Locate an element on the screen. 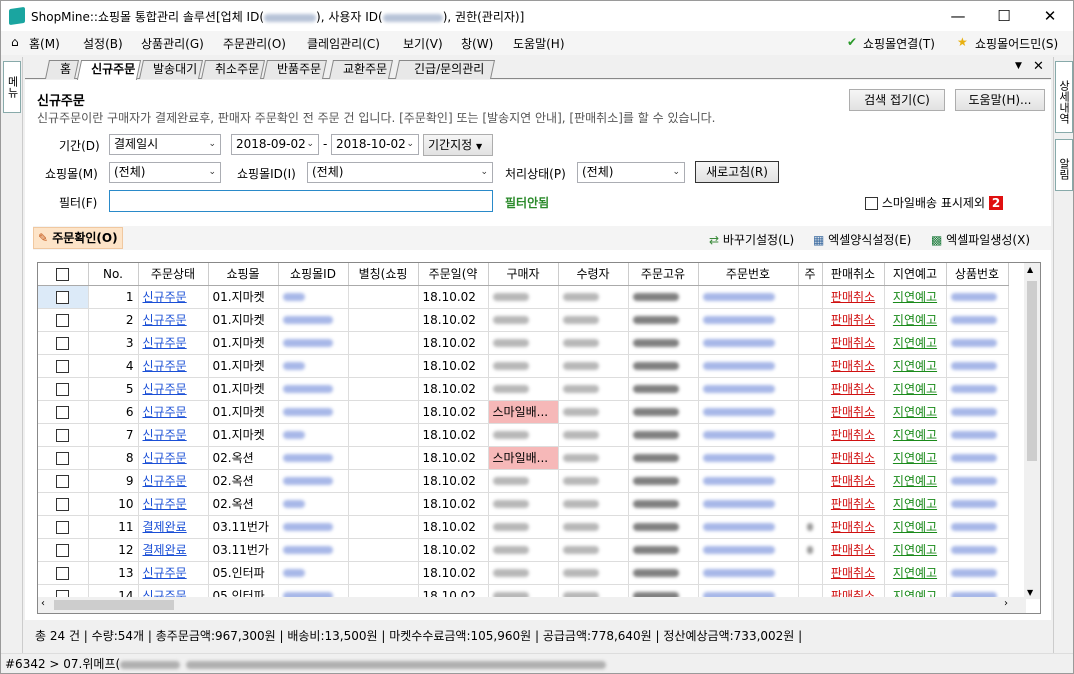 The height and width of the screenshot is (674, 1074). horizontal-scroll-thumb is located at coordinates (114, 605).